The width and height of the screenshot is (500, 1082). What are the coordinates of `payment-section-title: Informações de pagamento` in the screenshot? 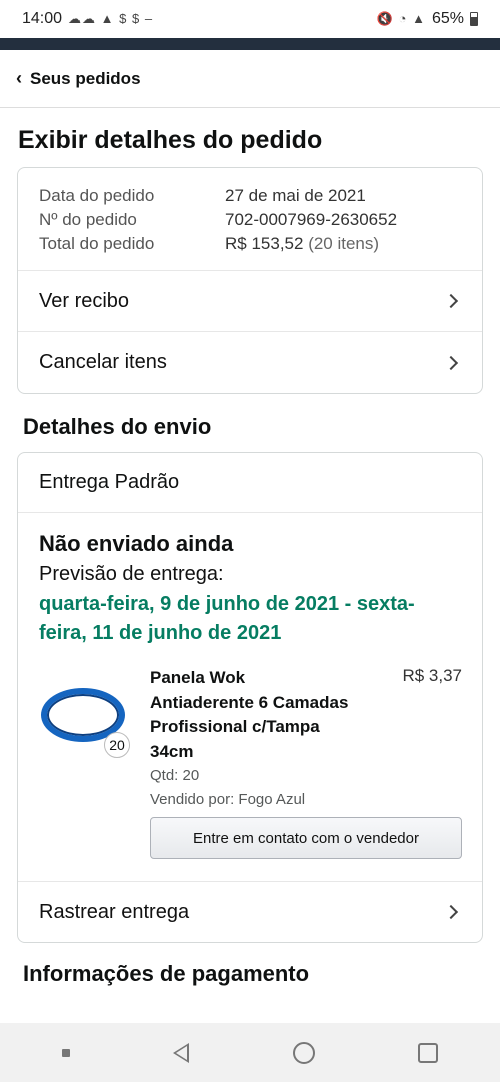 It's located at (166, 973).